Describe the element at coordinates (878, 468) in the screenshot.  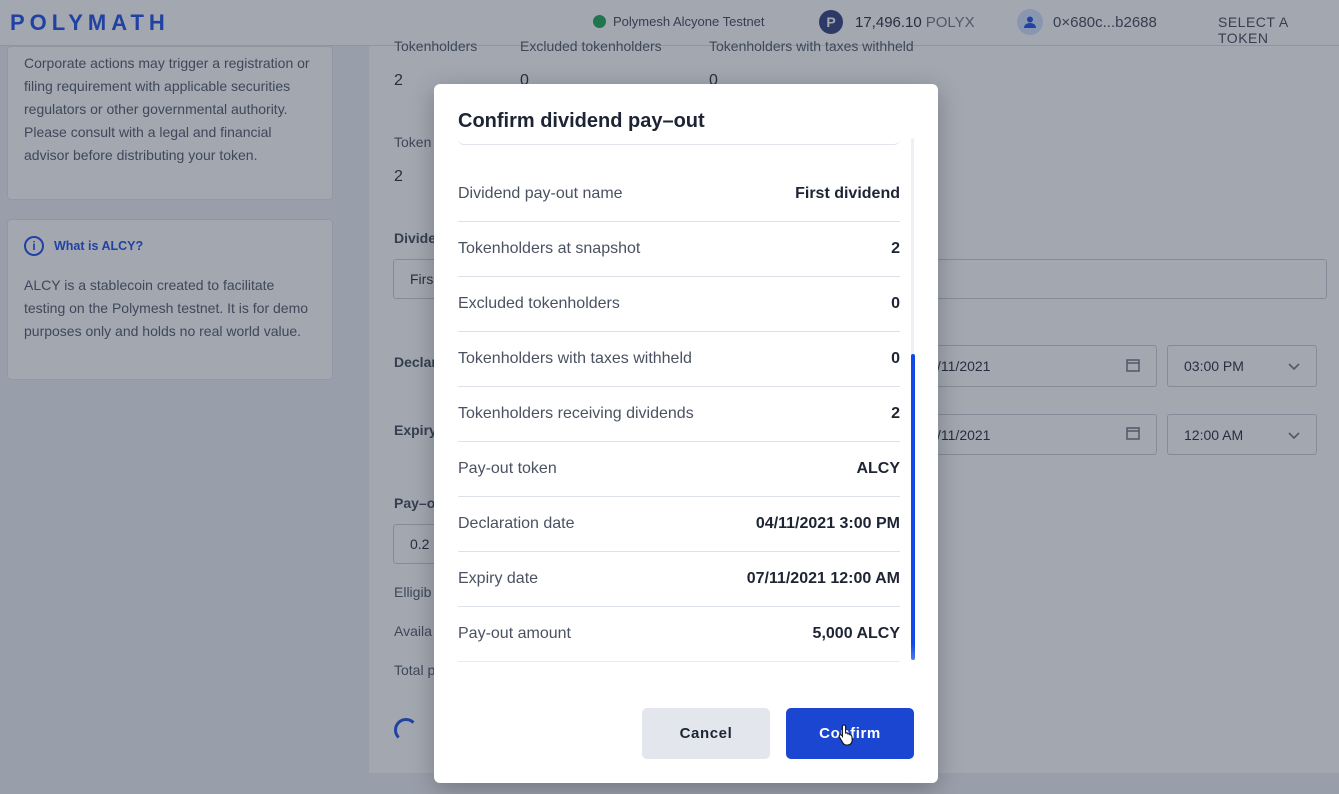
I see `summary-value: ALCY` at that location.